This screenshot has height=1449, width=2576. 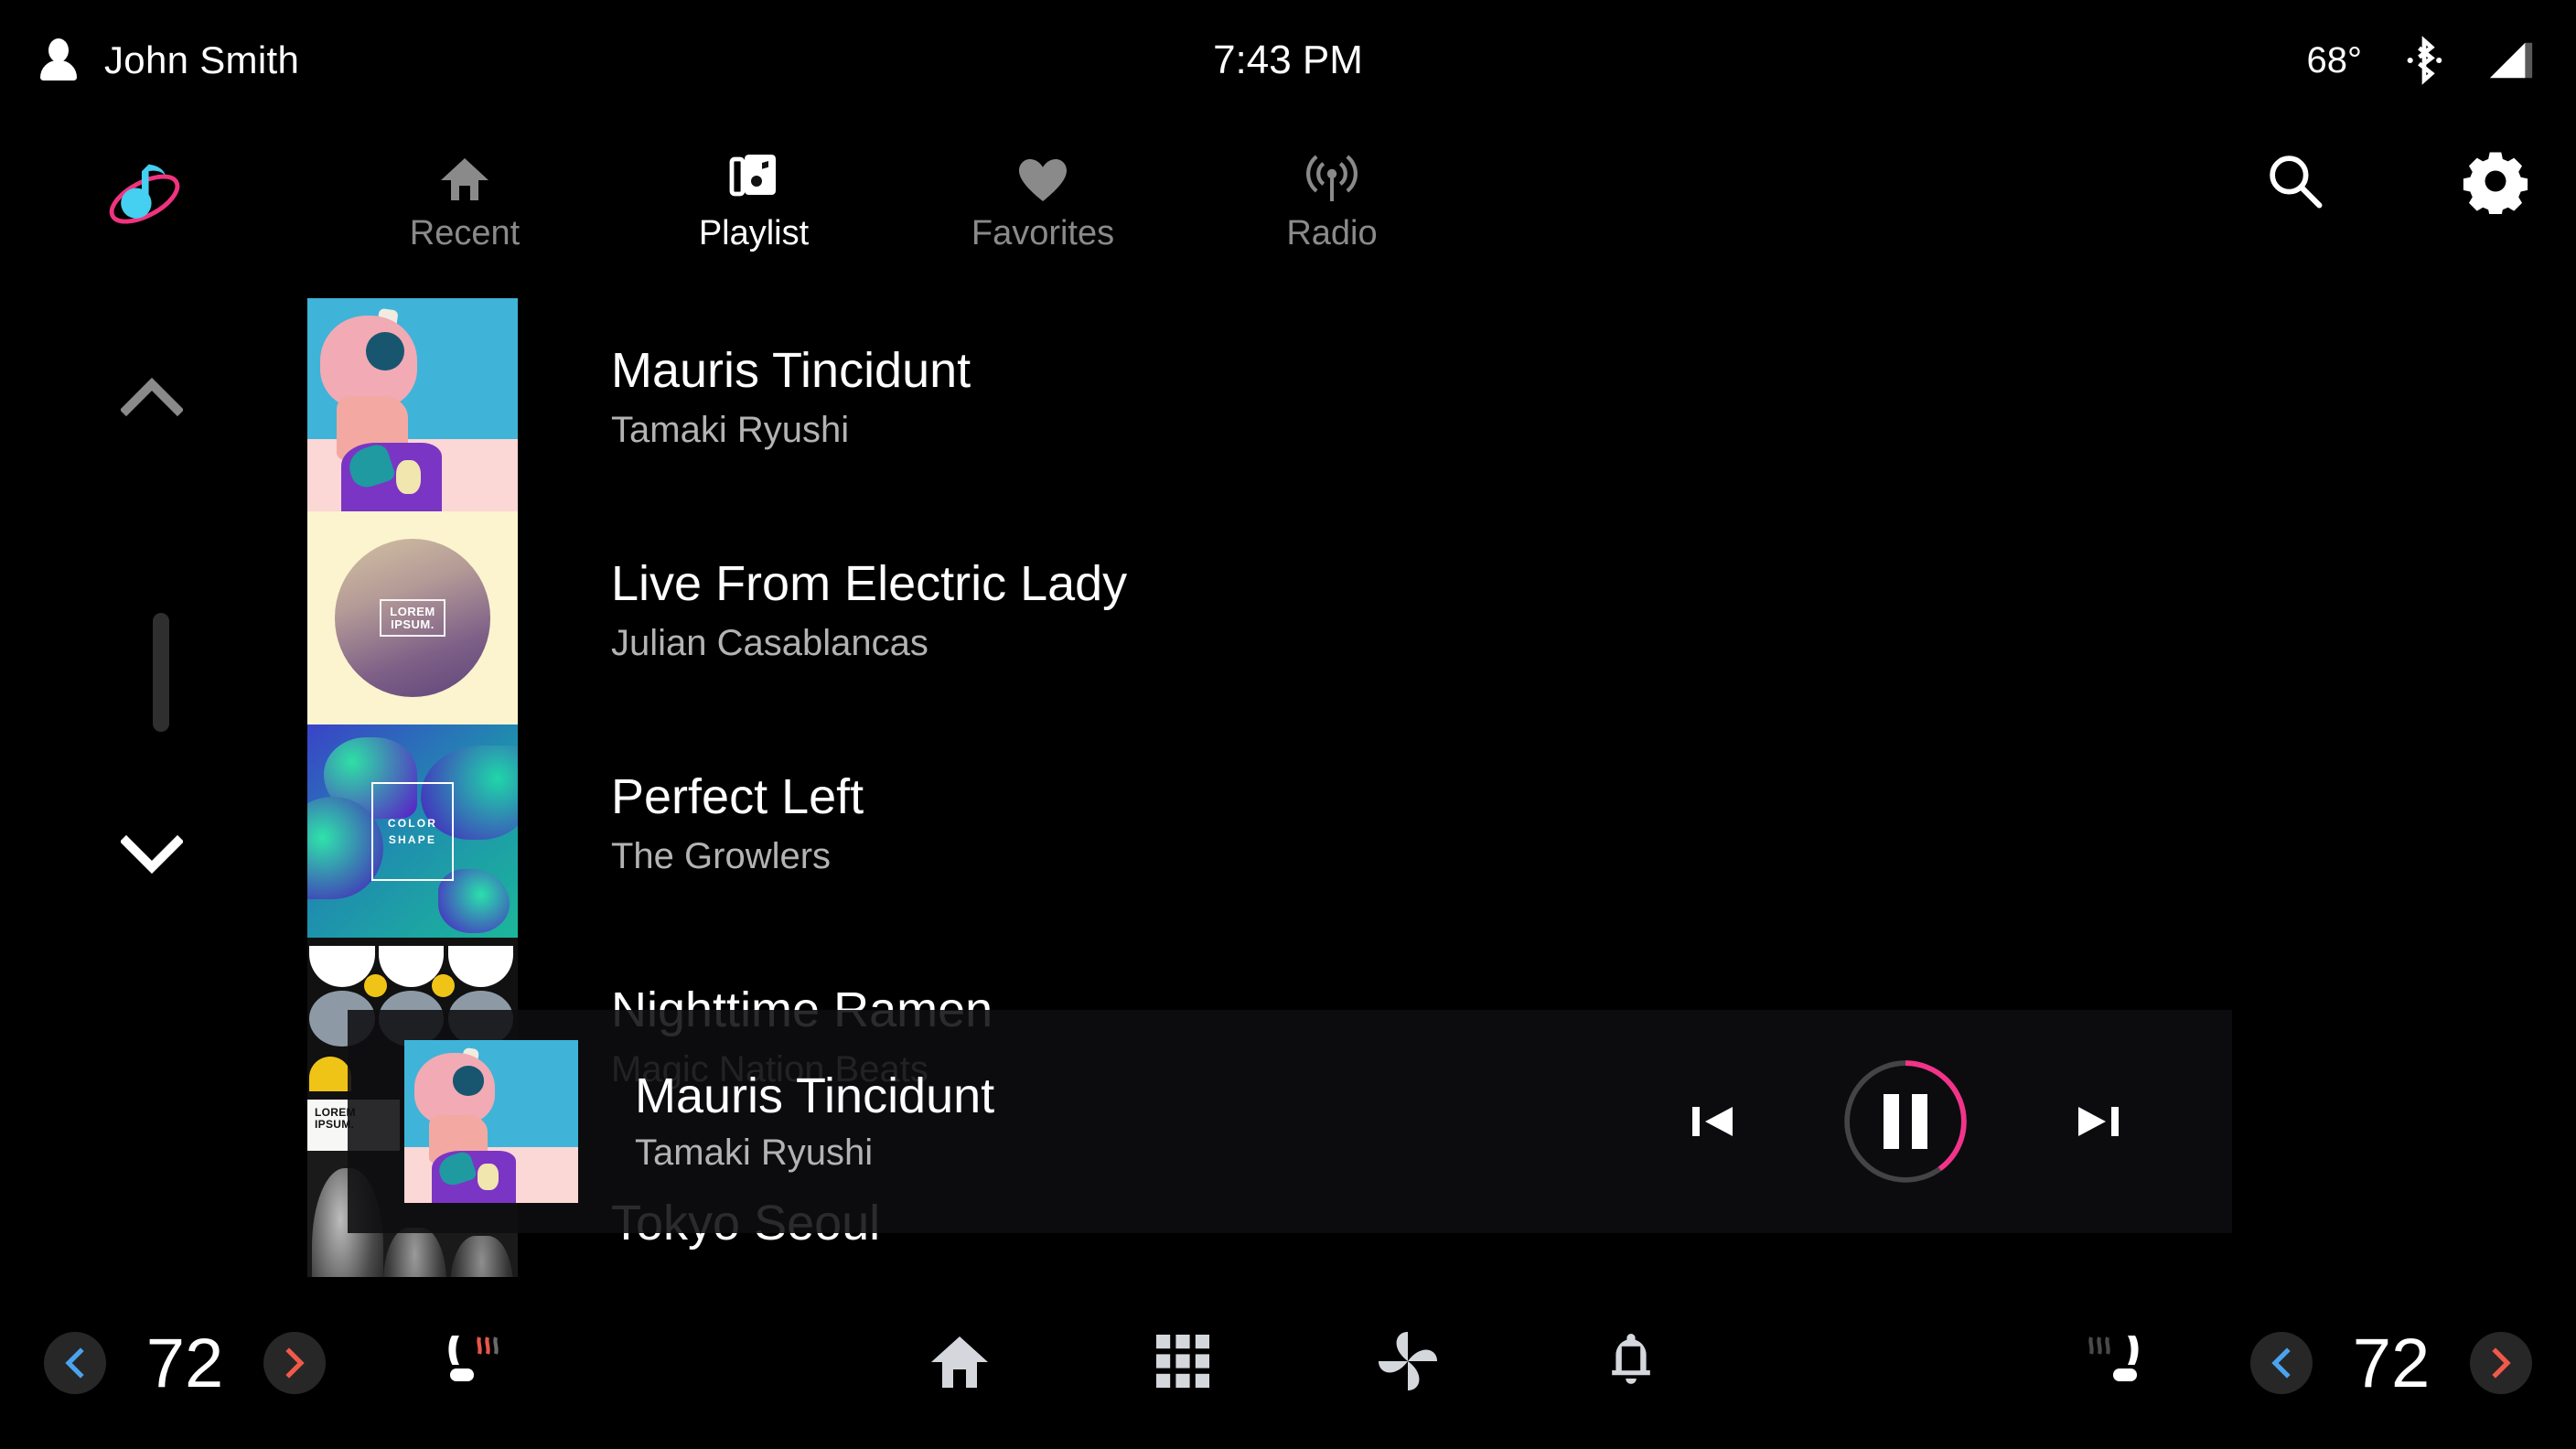 I want to click on status-bar: John Smith 7:43 PM 68°, so click(x=1288, y=61).